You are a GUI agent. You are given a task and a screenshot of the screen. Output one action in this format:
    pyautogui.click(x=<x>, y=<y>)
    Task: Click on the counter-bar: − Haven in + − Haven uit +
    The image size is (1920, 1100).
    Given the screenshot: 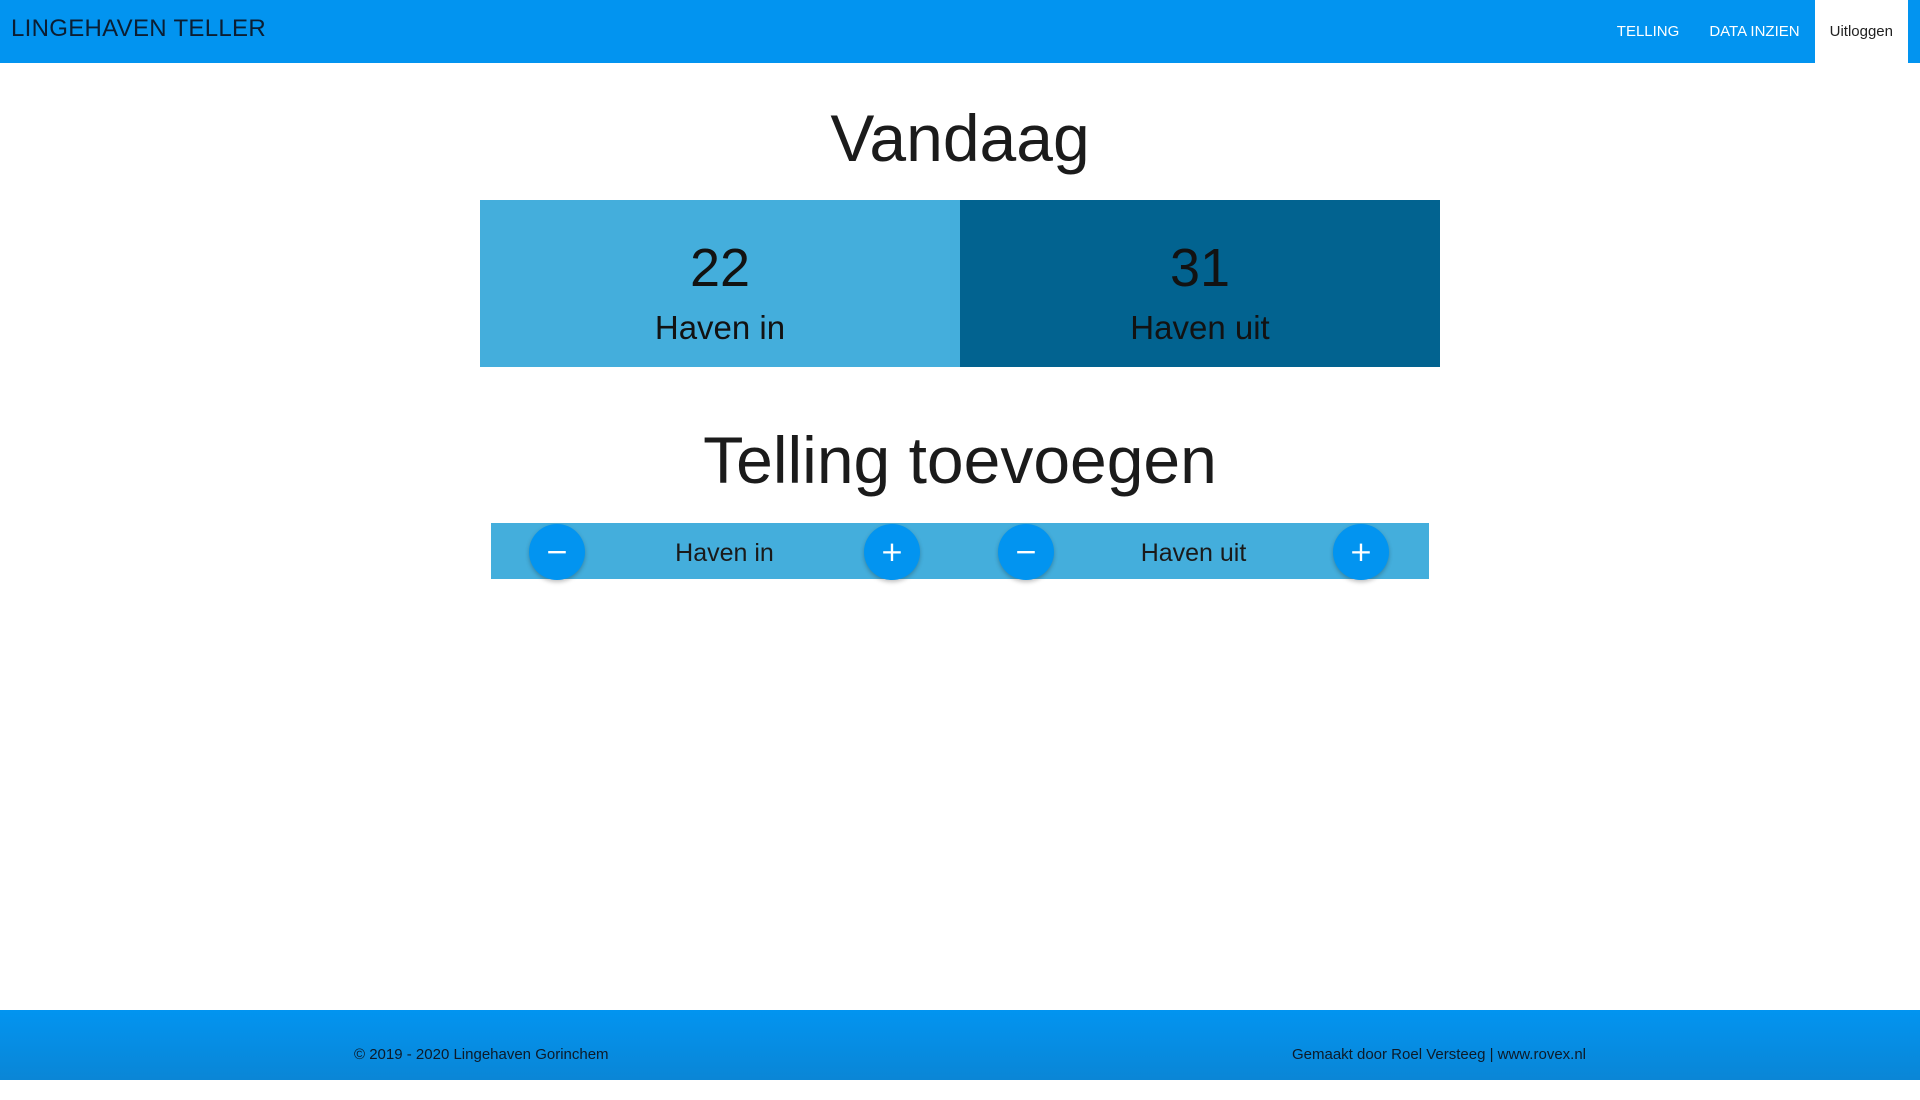 What is the action you would take?
    pyautogui.click(x=960, y=551)
    